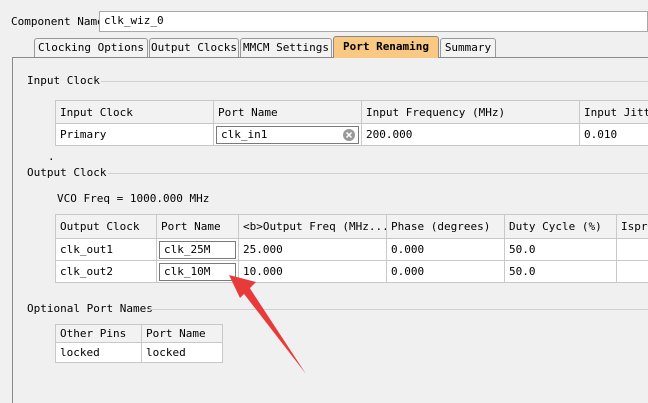  What do you see at coordinates (67, 172) in the screenshot?
I see `output-clock-section-title: Output Clock` at bounding box center [67, 172].